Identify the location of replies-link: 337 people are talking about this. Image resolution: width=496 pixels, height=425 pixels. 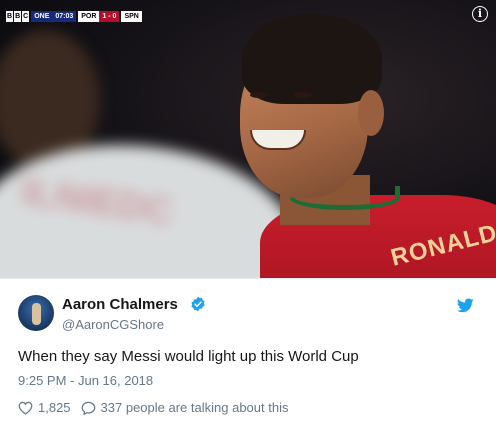
(195, 407).